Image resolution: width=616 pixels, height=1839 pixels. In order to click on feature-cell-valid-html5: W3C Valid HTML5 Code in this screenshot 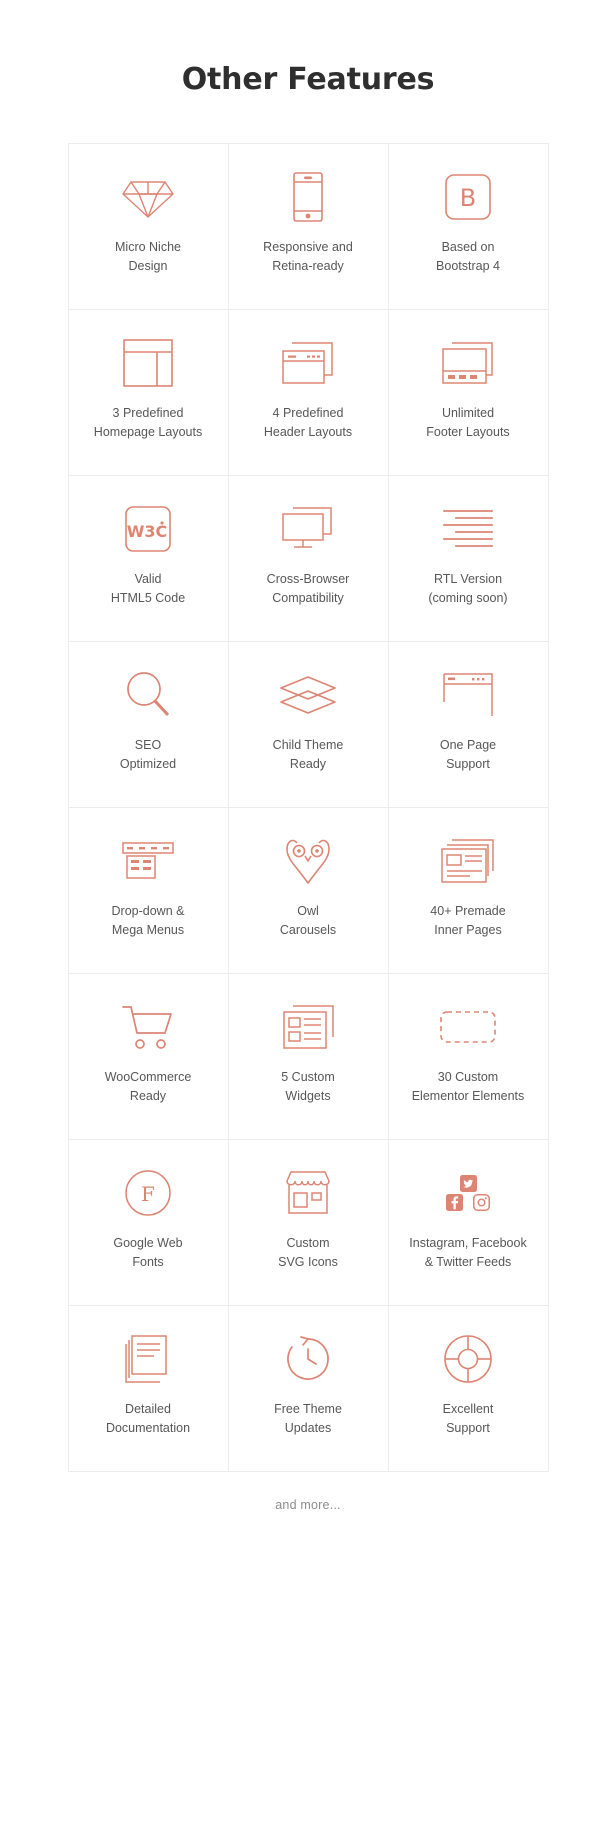, I will do `click(148, 559)`.